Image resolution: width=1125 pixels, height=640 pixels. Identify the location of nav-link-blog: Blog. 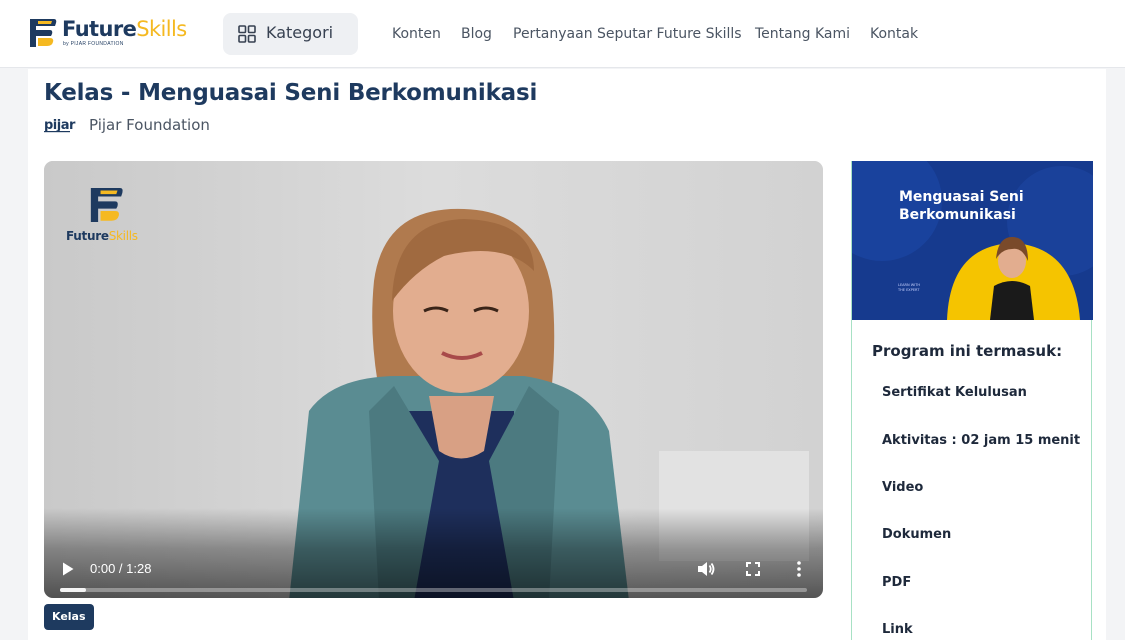
(476, 34).